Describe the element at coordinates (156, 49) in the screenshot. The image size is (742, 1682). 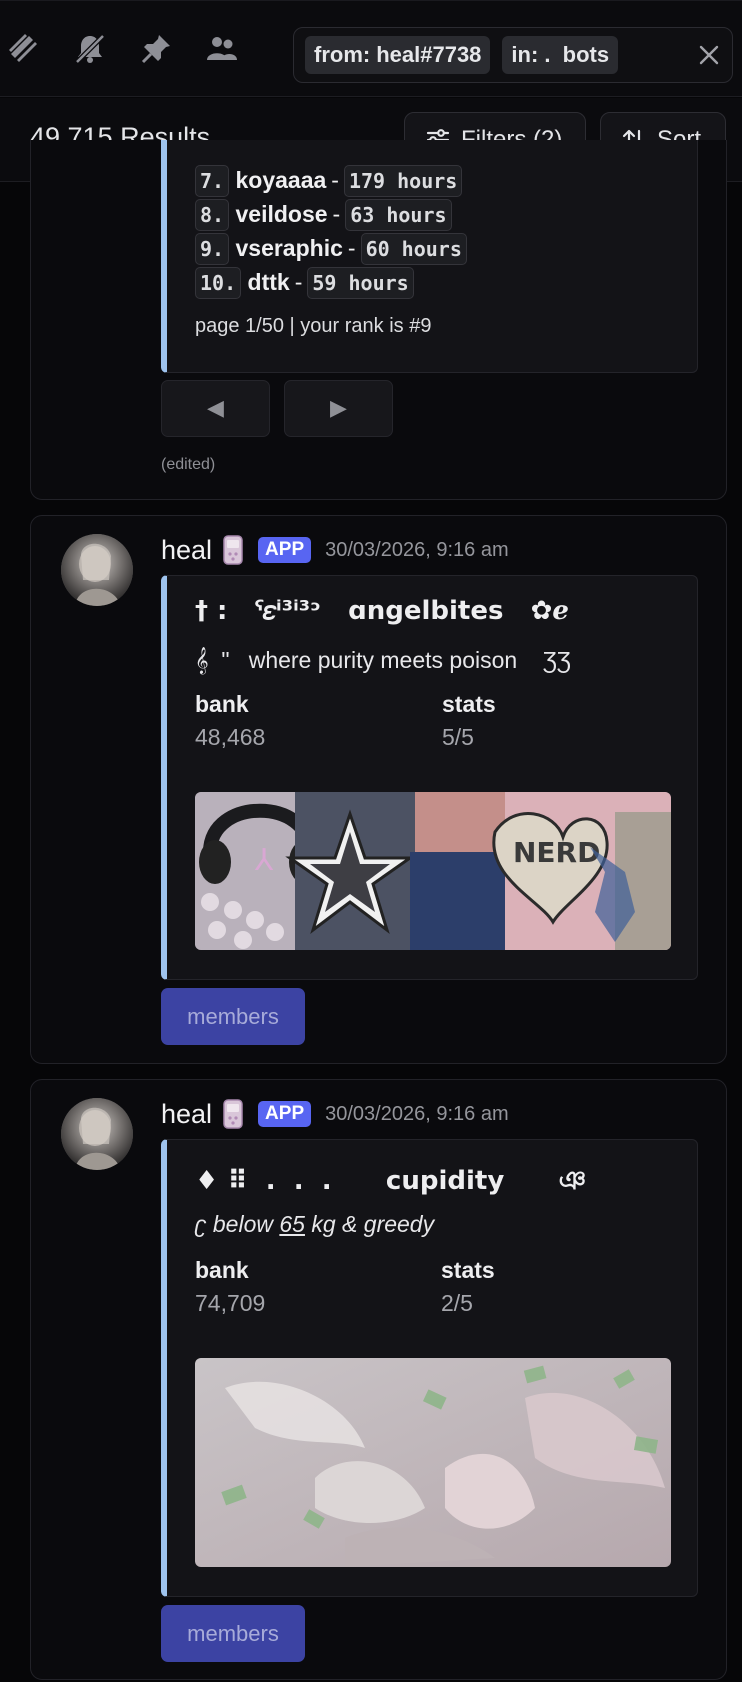
I see `pin-icon` at that location.